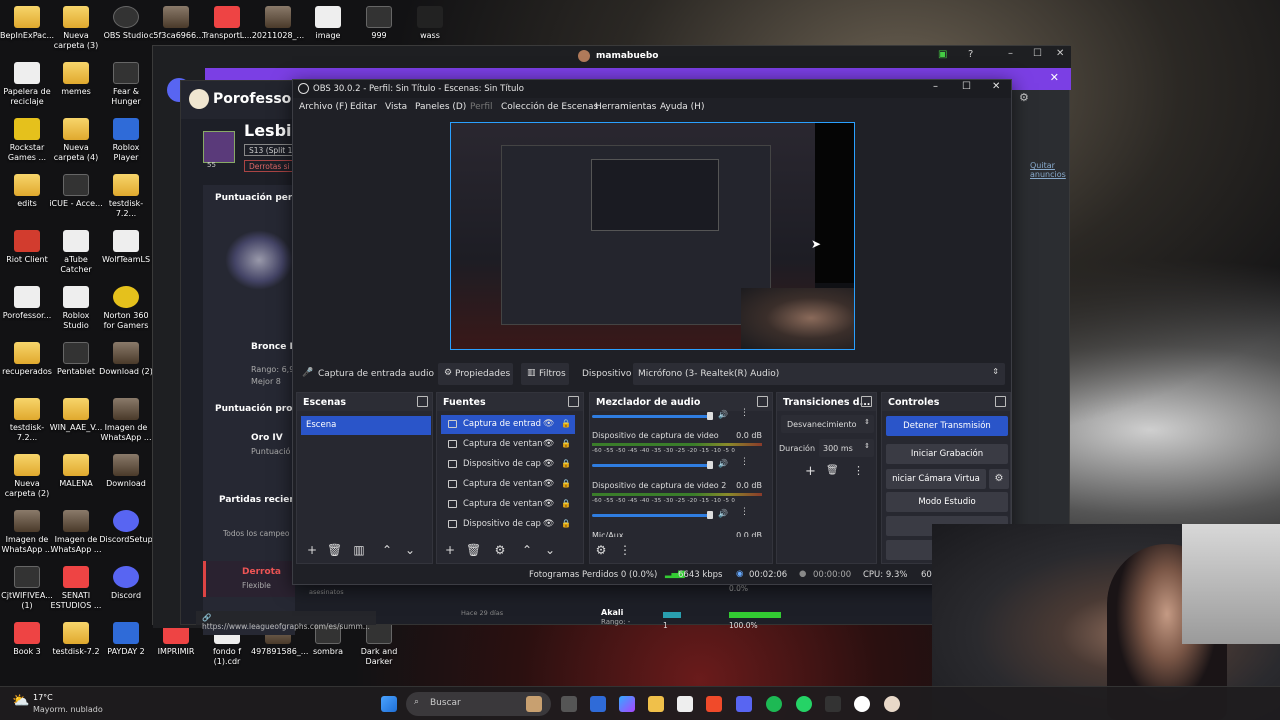 Image resolution: width=1280 pixels, height=720 pixels. What do you see at coordinates (126, 247) in the screenshot?
I see `desktop-icon: WolfTeamLS` at bounding box center [126, 247].